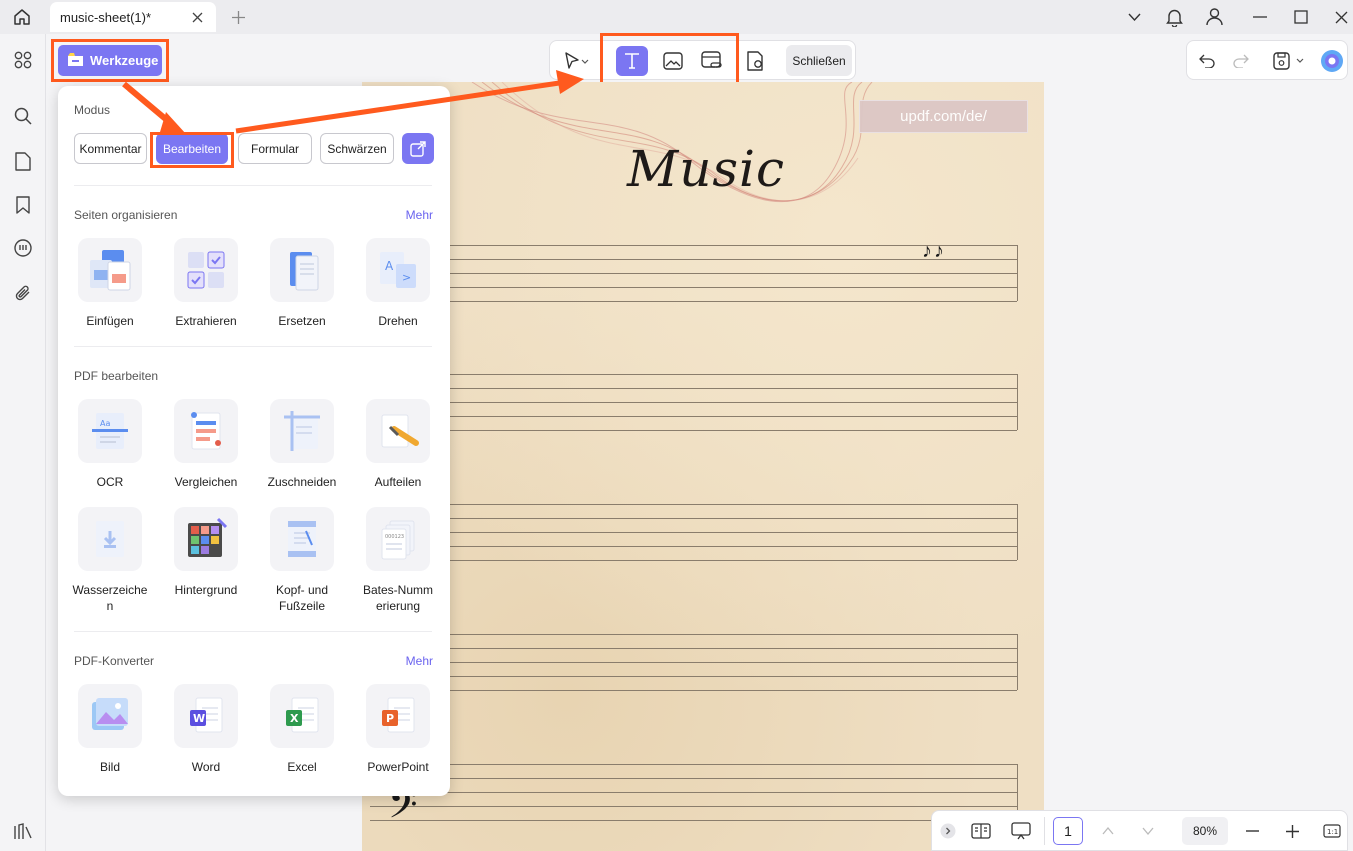  I want to click on fit-page-icon: 1:1, so click(1332, 831).